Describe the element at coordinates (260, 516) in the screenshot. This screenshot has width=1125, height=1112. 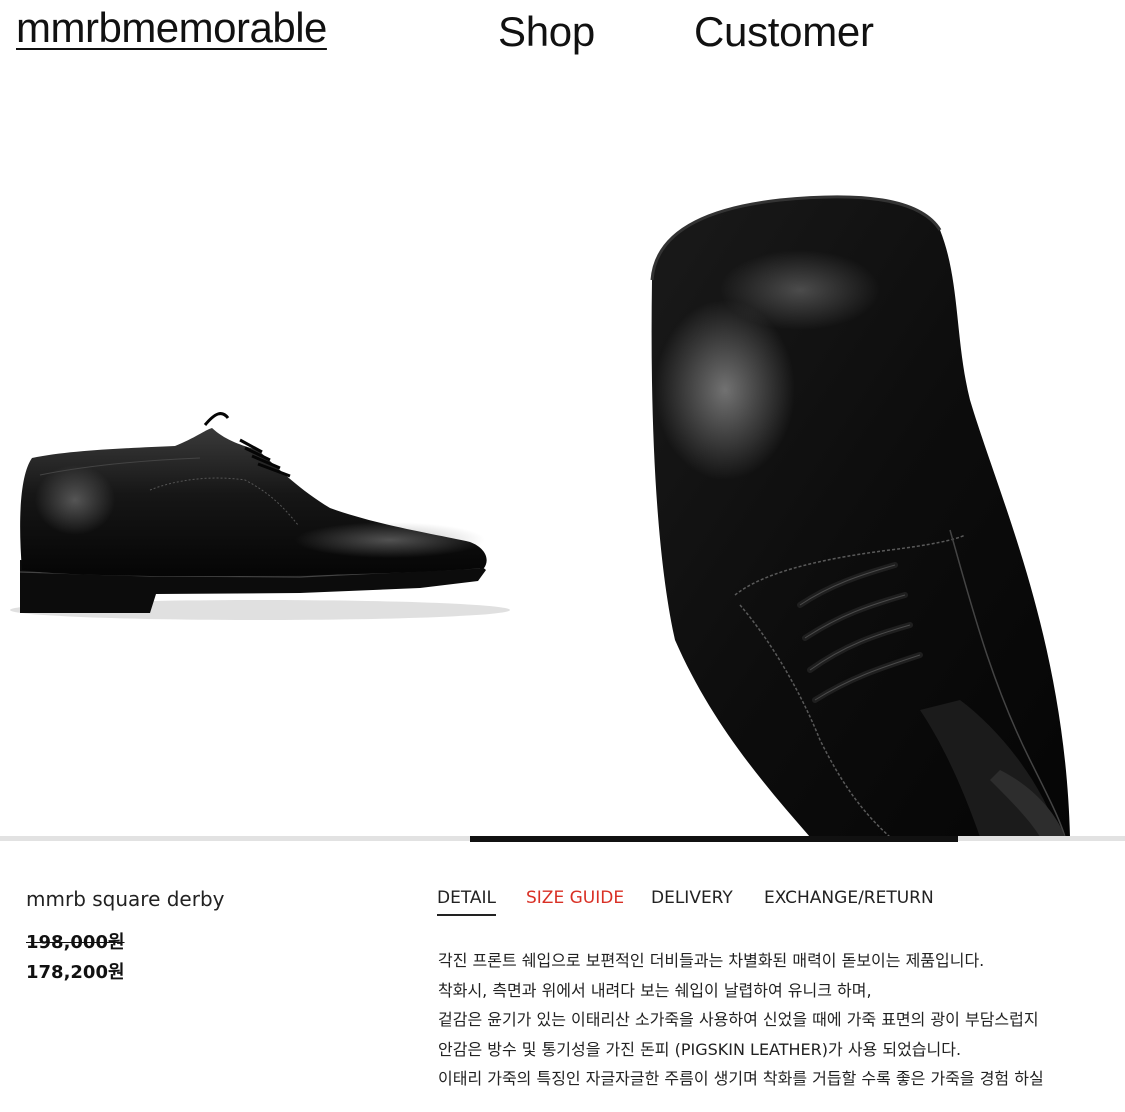
I see `shoe-side-view-image` at that location.